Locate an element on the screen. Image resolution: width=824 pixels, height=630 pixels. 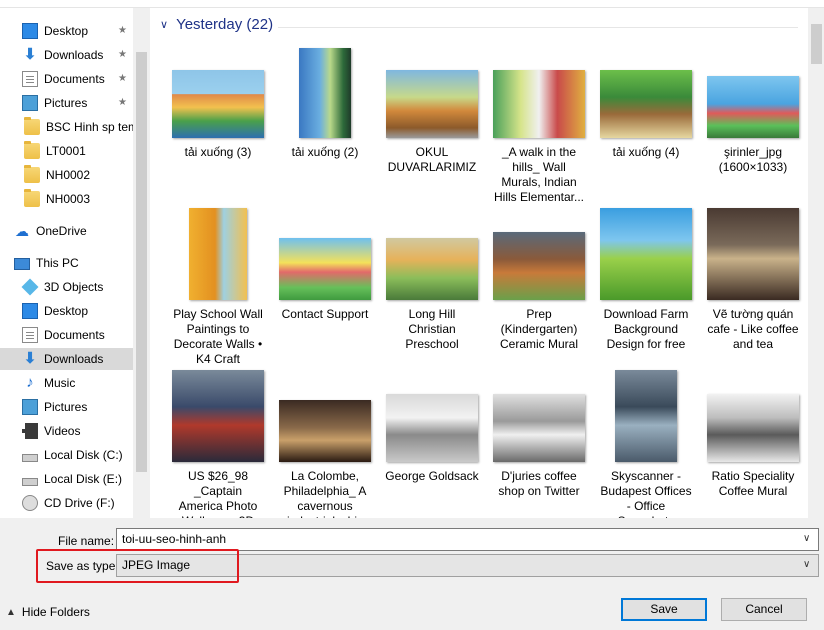
file-tile: Contact Support is located at coordinates (325, 265).